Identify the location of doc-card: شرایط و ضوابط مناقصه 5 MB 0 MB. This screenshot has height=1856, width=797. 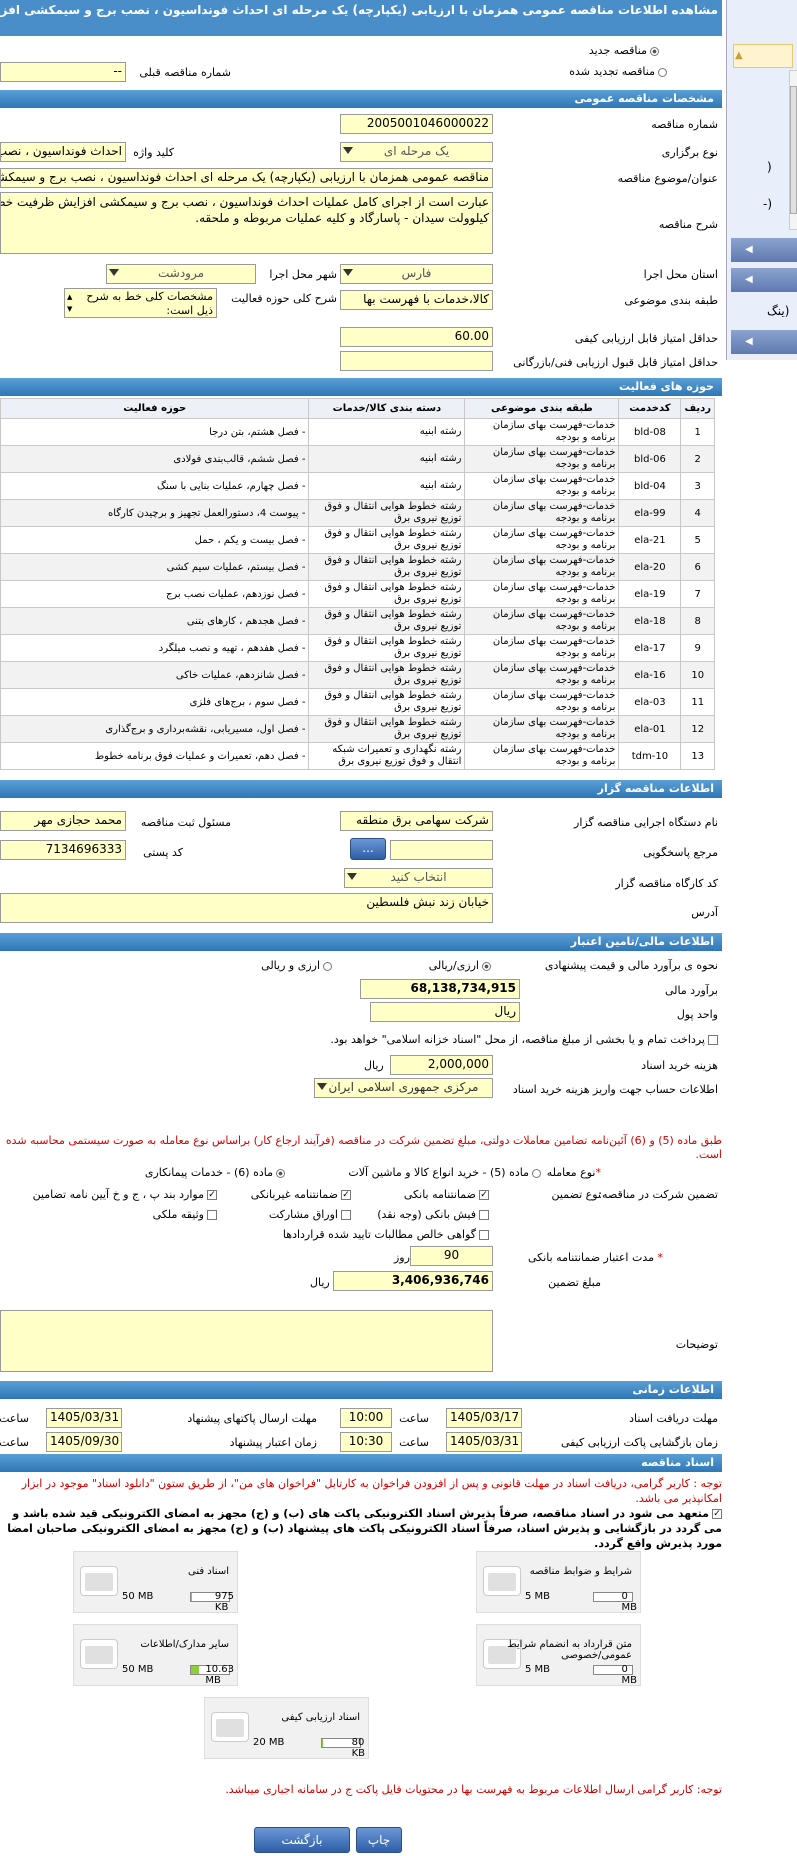
(558, 1582).